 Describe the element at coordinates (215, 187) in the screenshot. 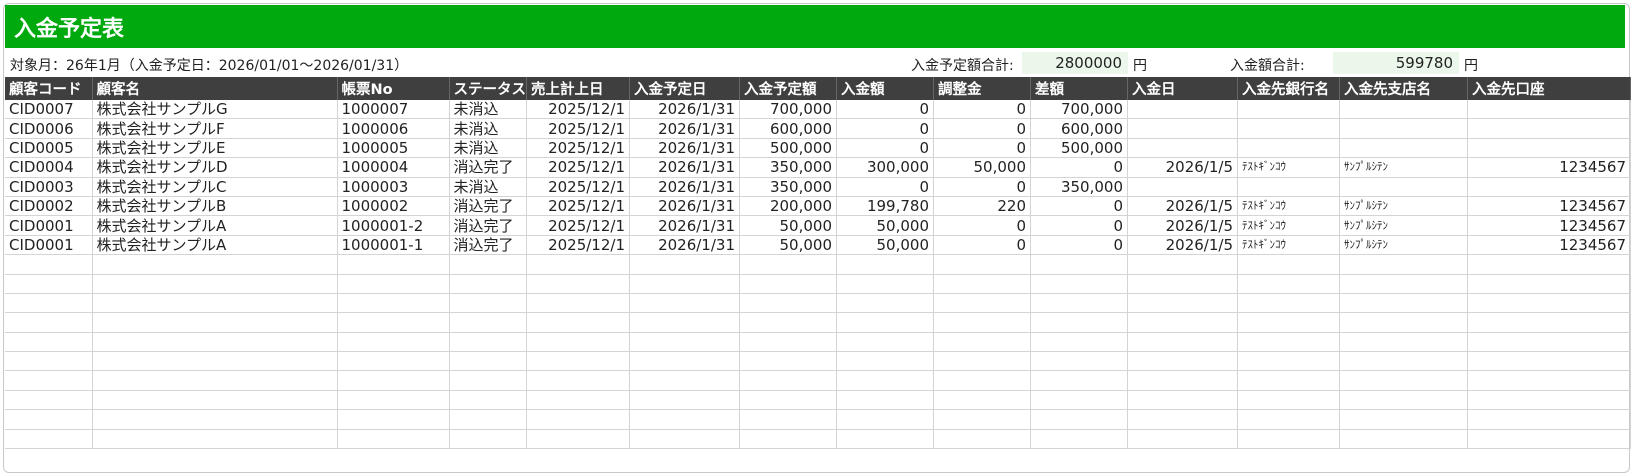

I see `table-cell: 株式会社サンプルC` at that location.